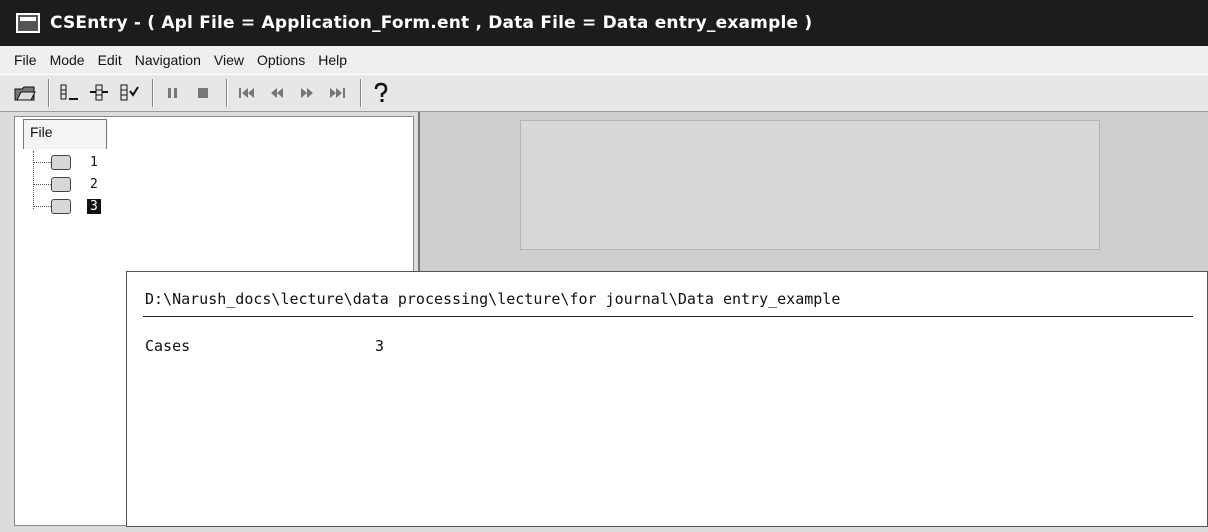 The height and width of the screenshot is (532, 1208). Describe the element at coordinates (25, 93) in the screenshot. I see `open-icon` at that location.